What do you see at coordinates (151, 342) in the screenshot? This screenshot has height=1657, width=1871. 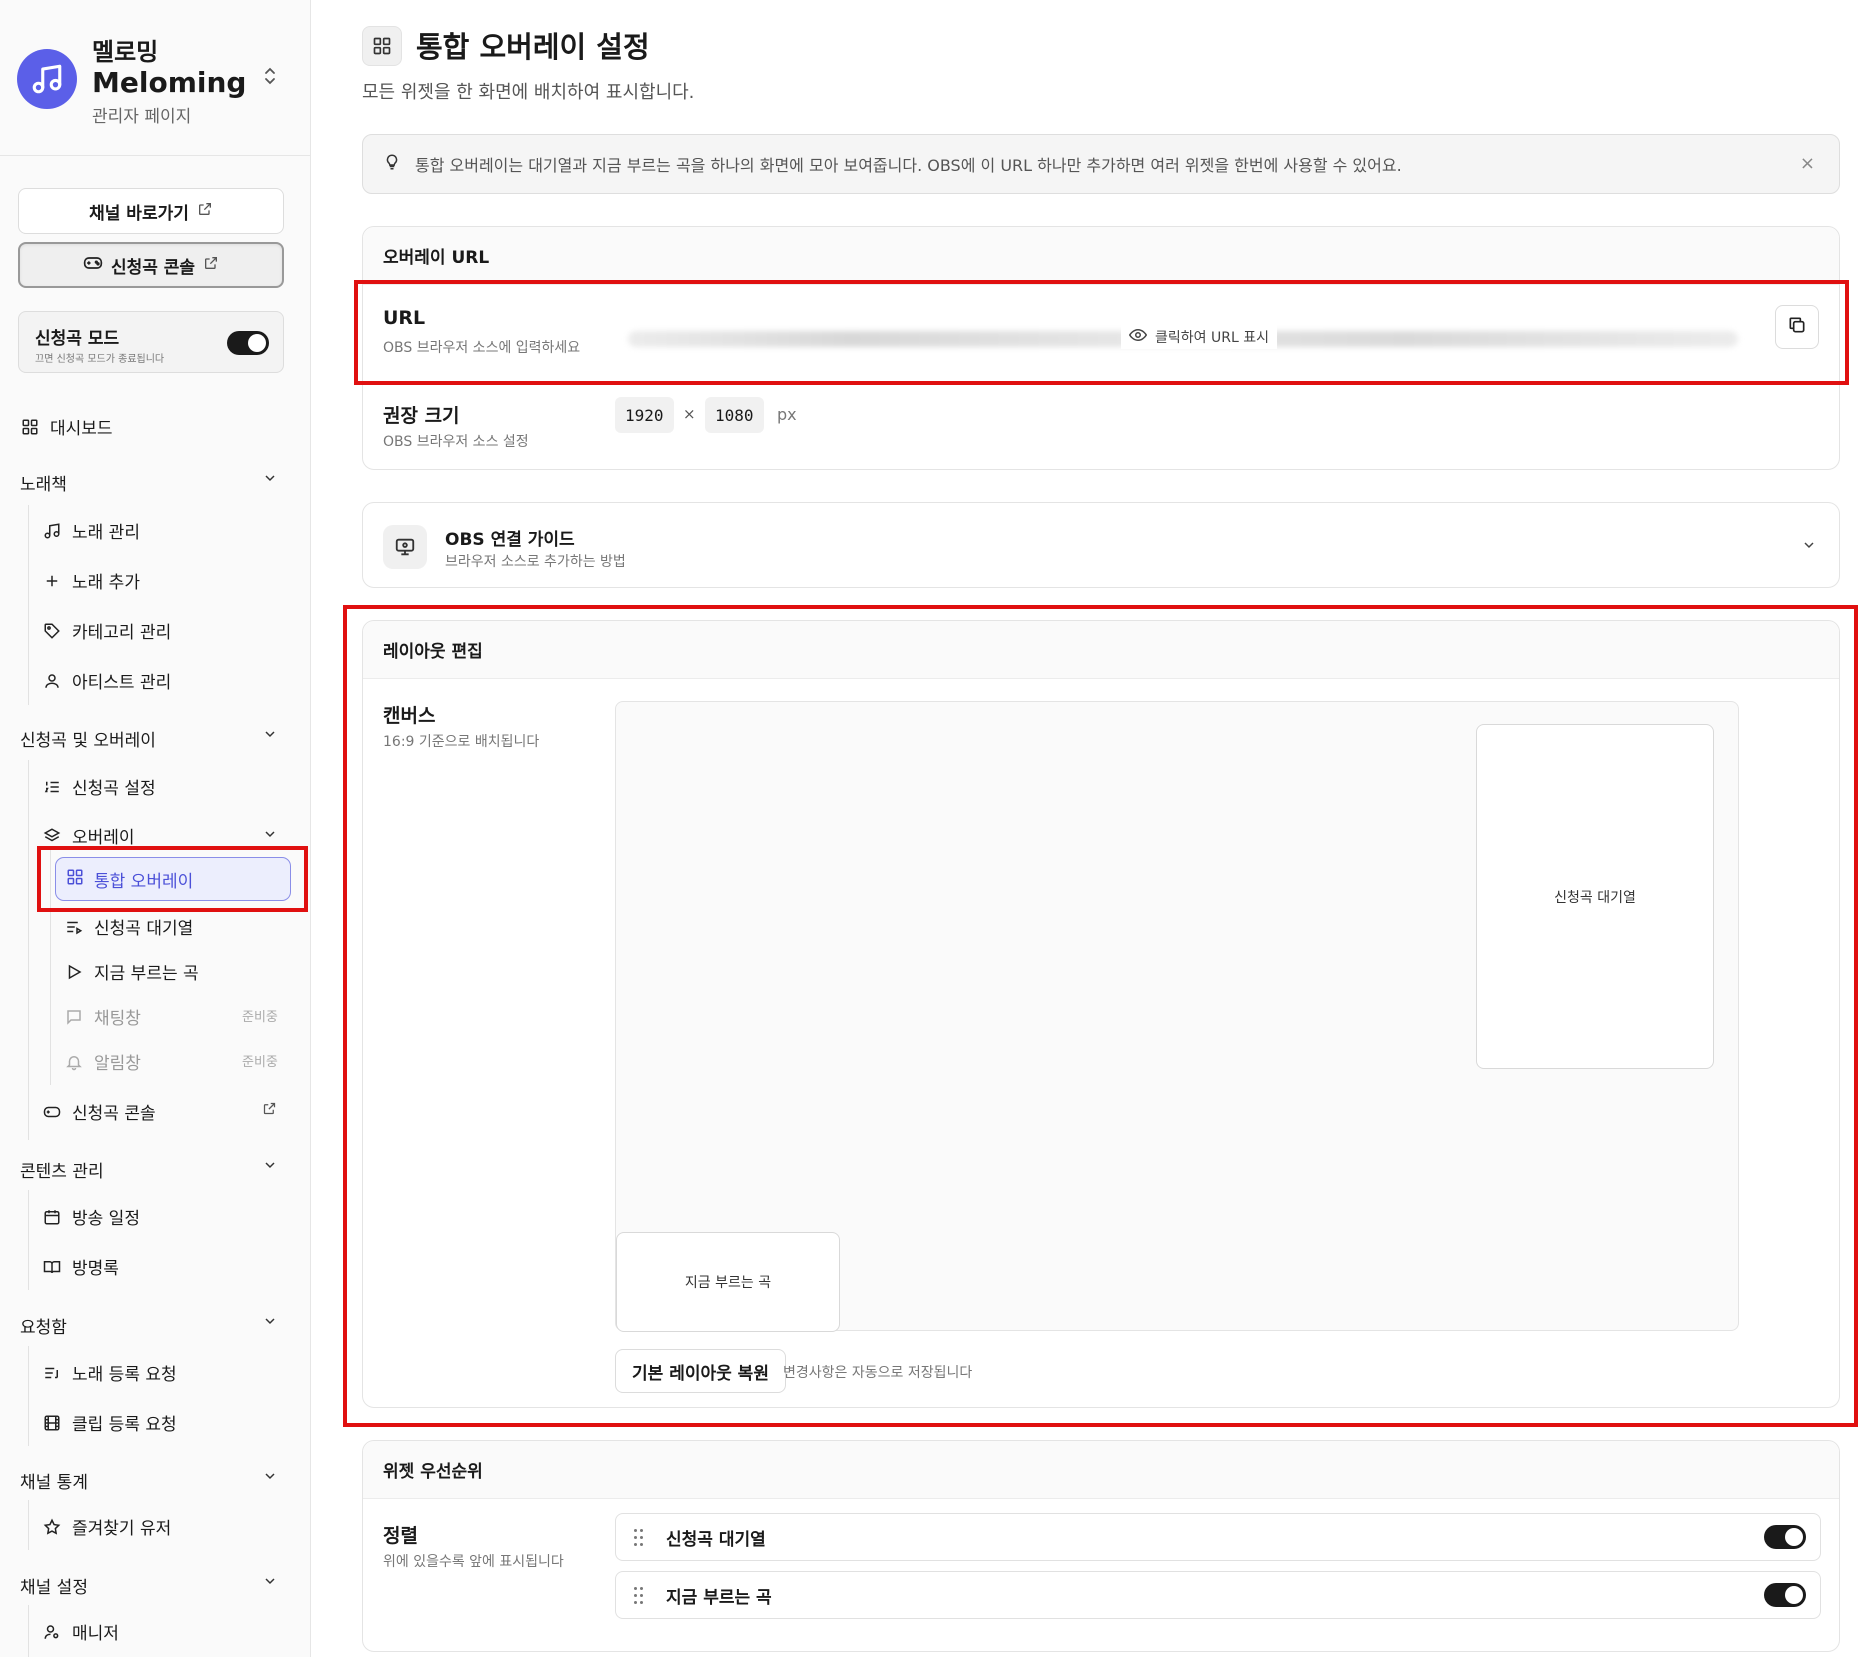 I see `request-mode-panel: 신청곡 모드 끄면 신청곡 모드가 종료됩니다` at bounding box center [151, 342].